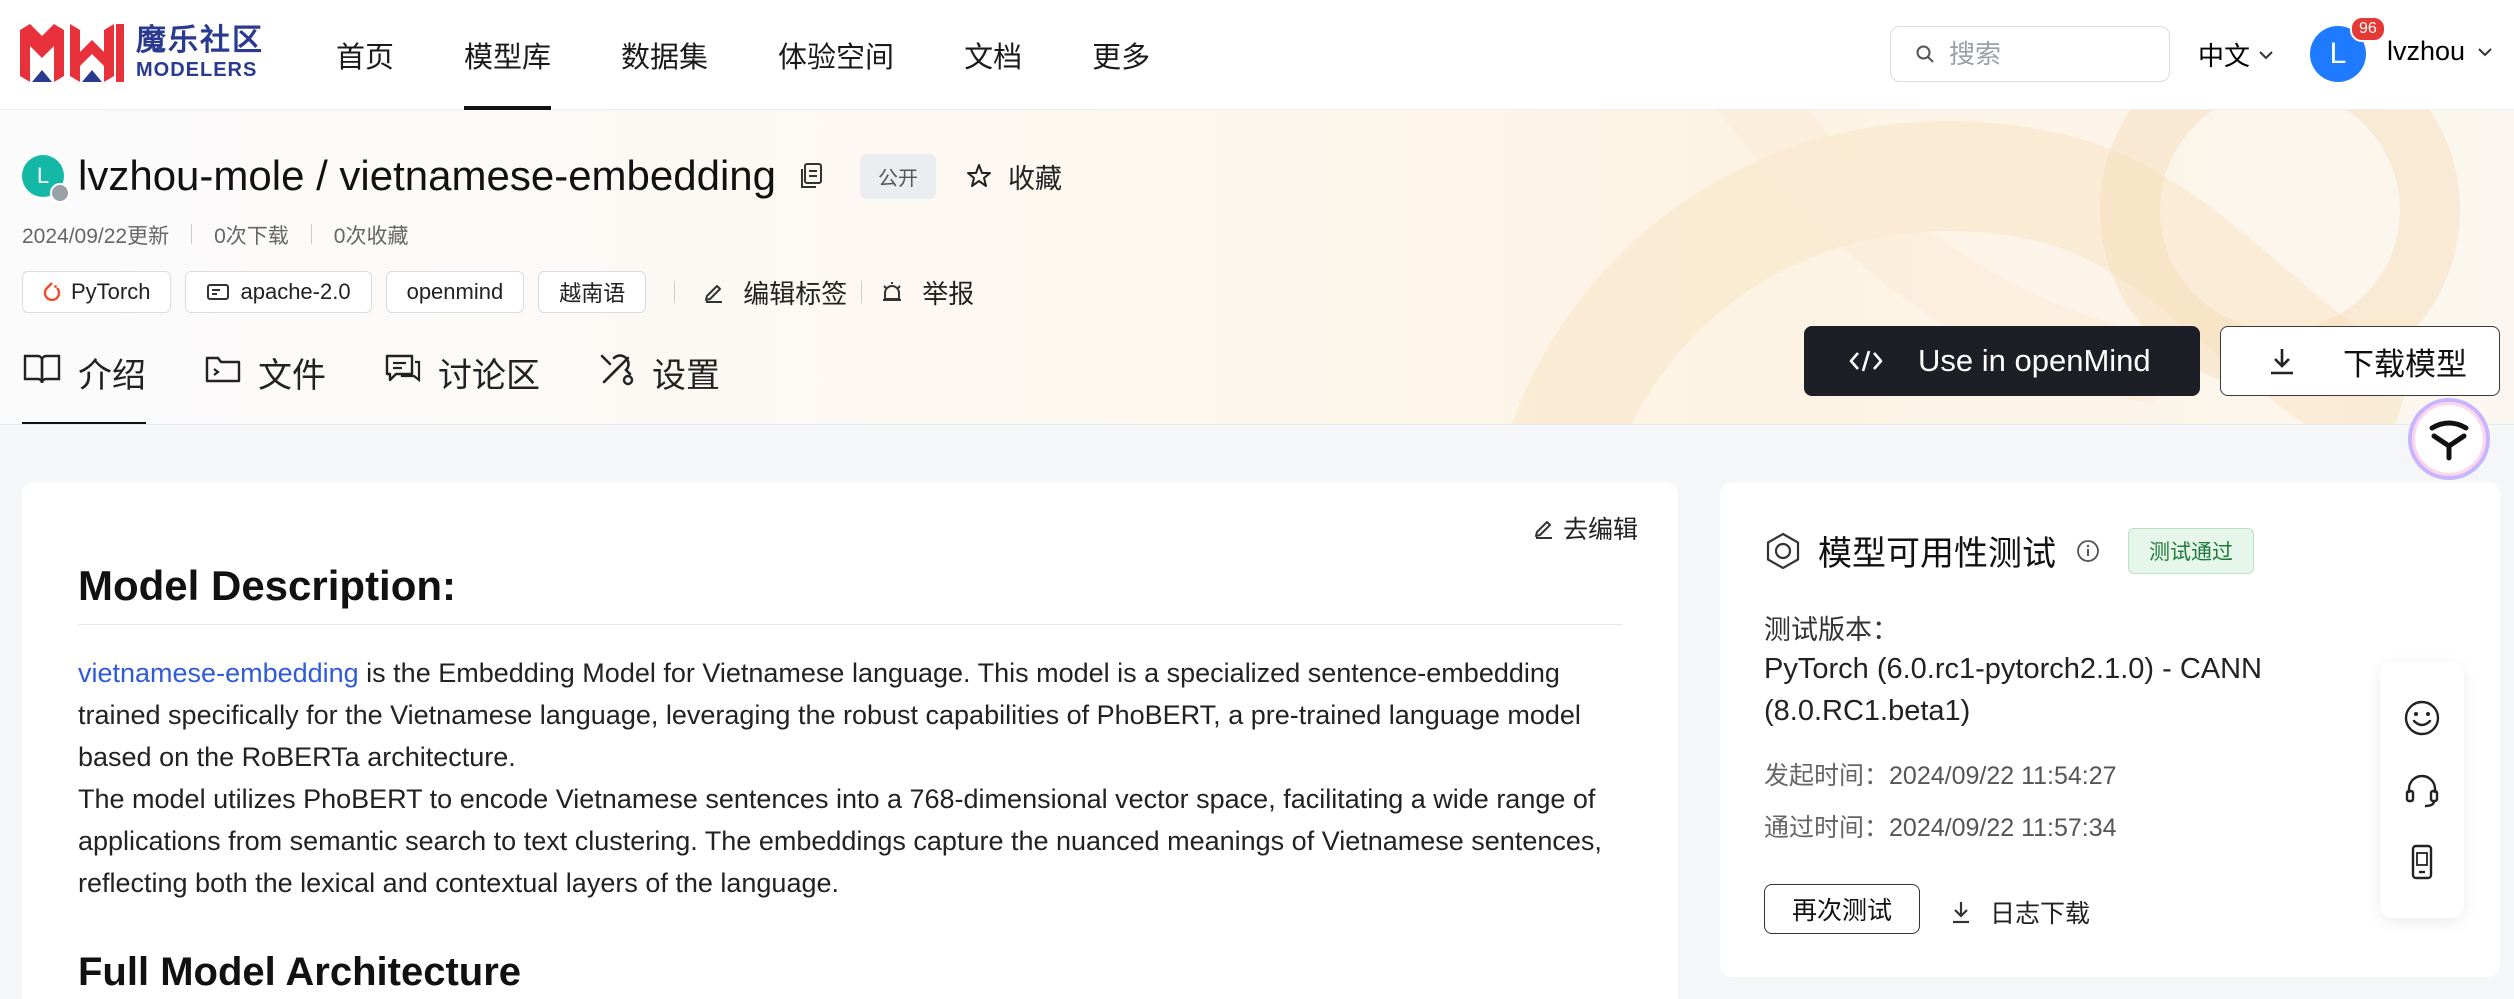  I want to click on hexagon-icon, so click(1783, 550).